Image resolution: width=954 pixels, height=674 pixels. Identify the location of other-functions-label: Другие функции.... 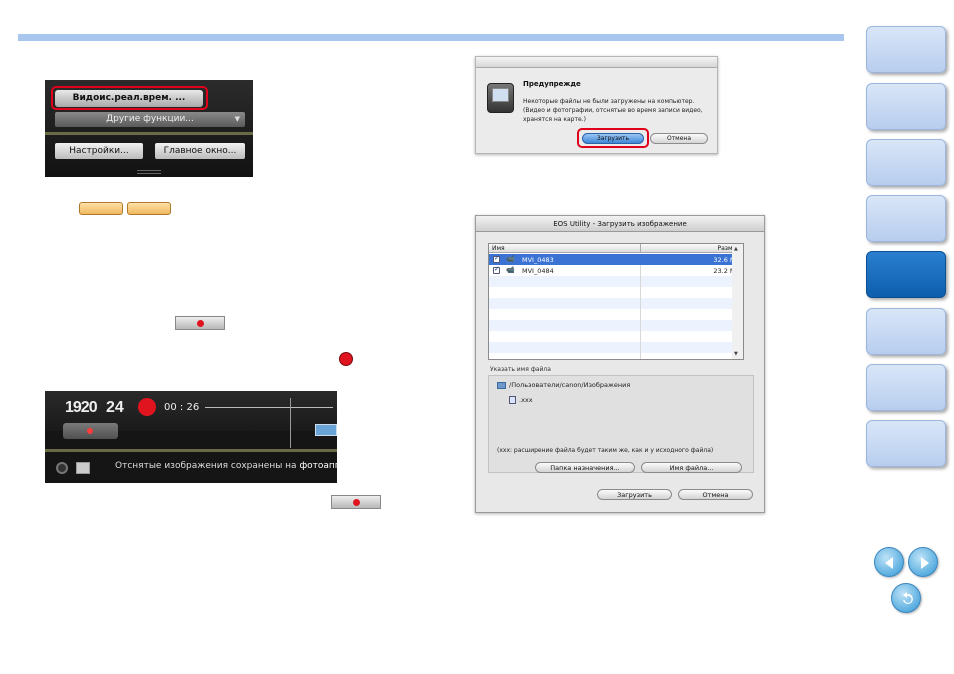
(150, 119).